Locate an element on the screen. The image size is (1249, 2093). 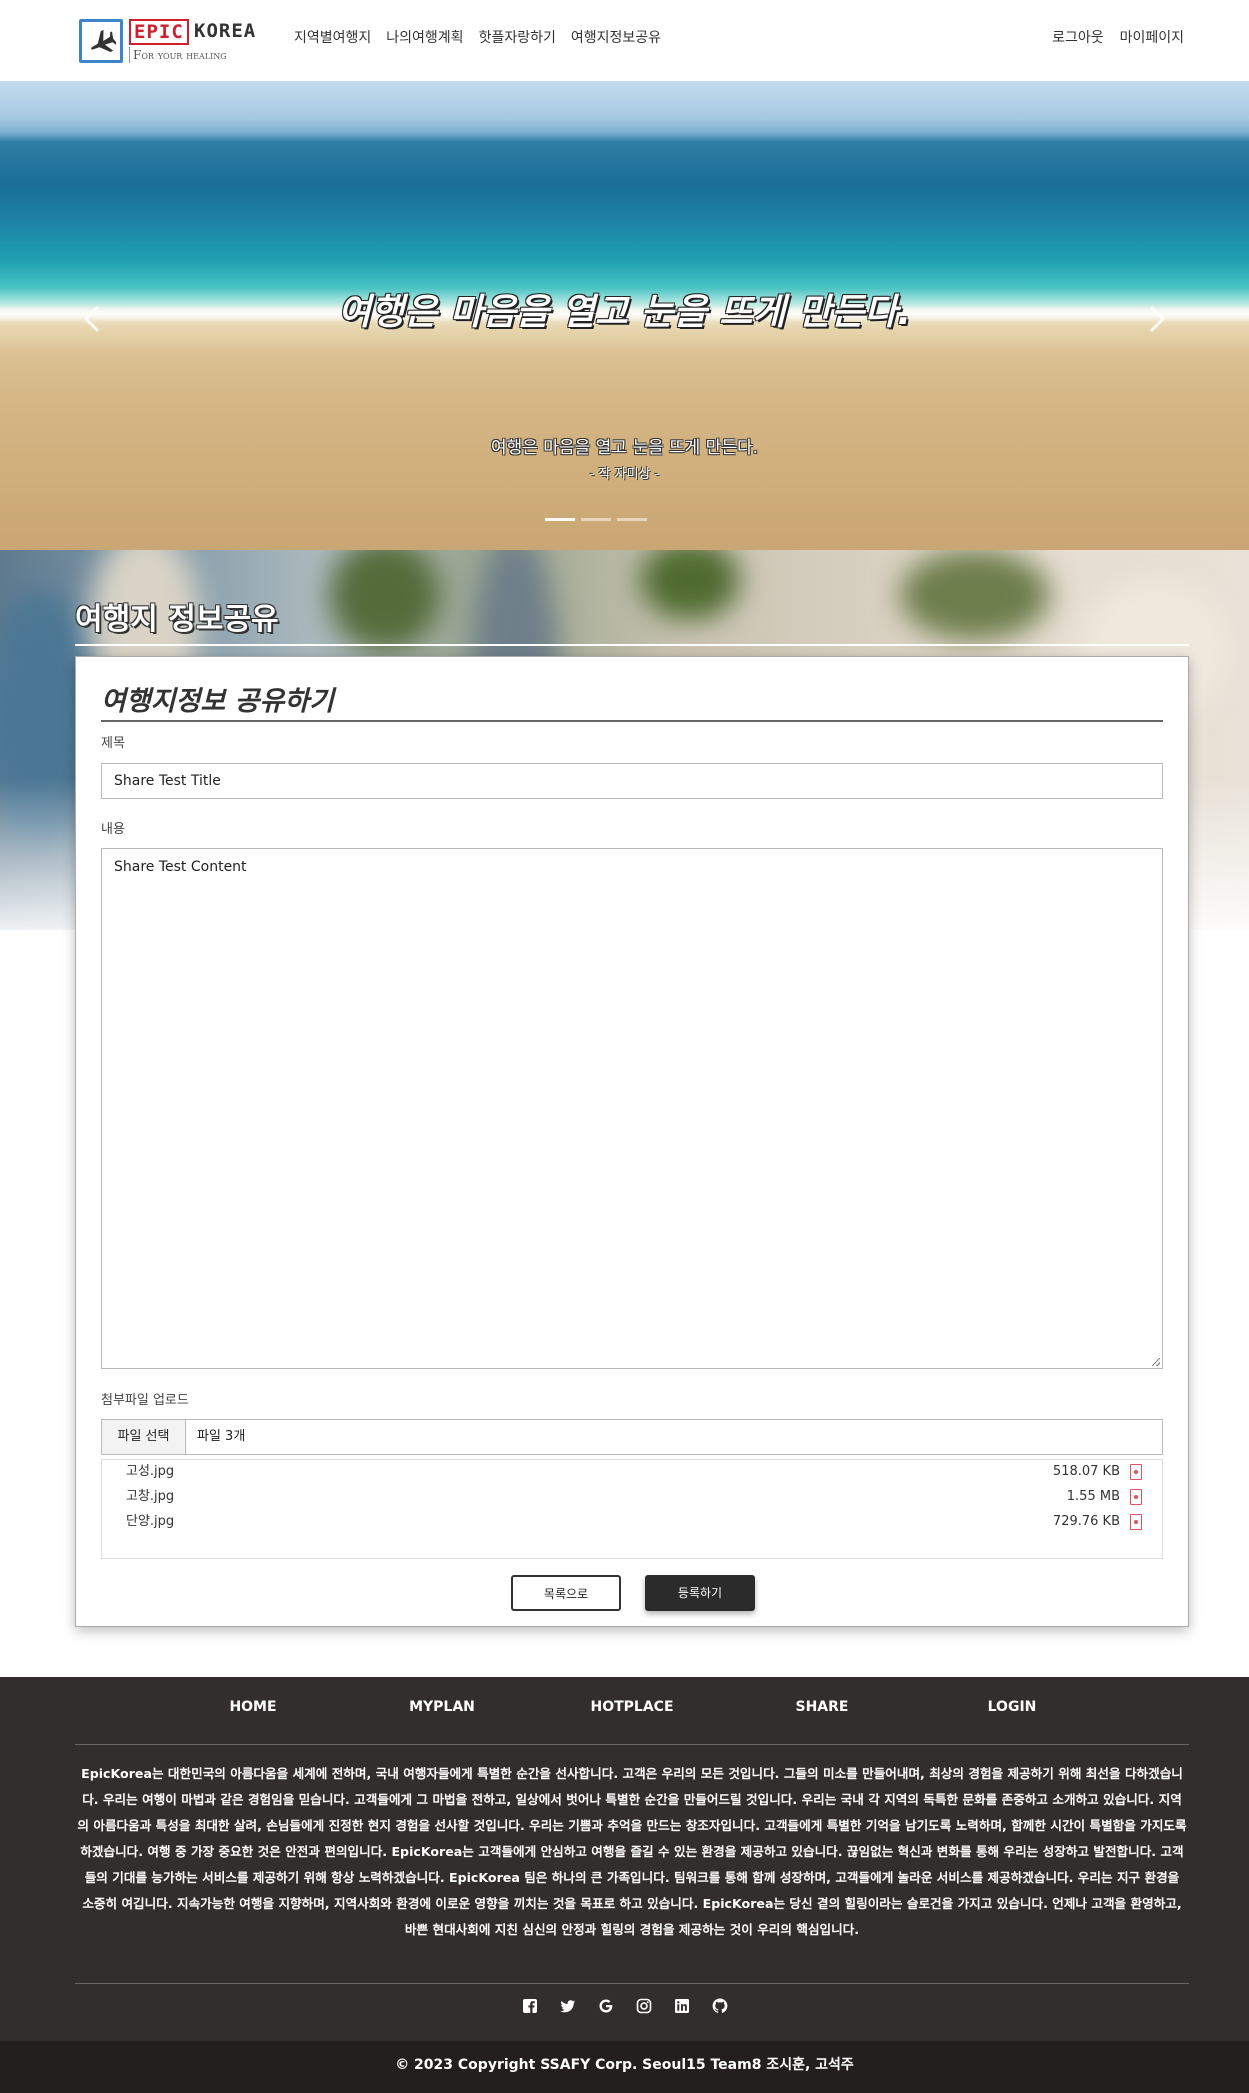
file-name: 고창.jpg is located at coordinates (150, 1496).